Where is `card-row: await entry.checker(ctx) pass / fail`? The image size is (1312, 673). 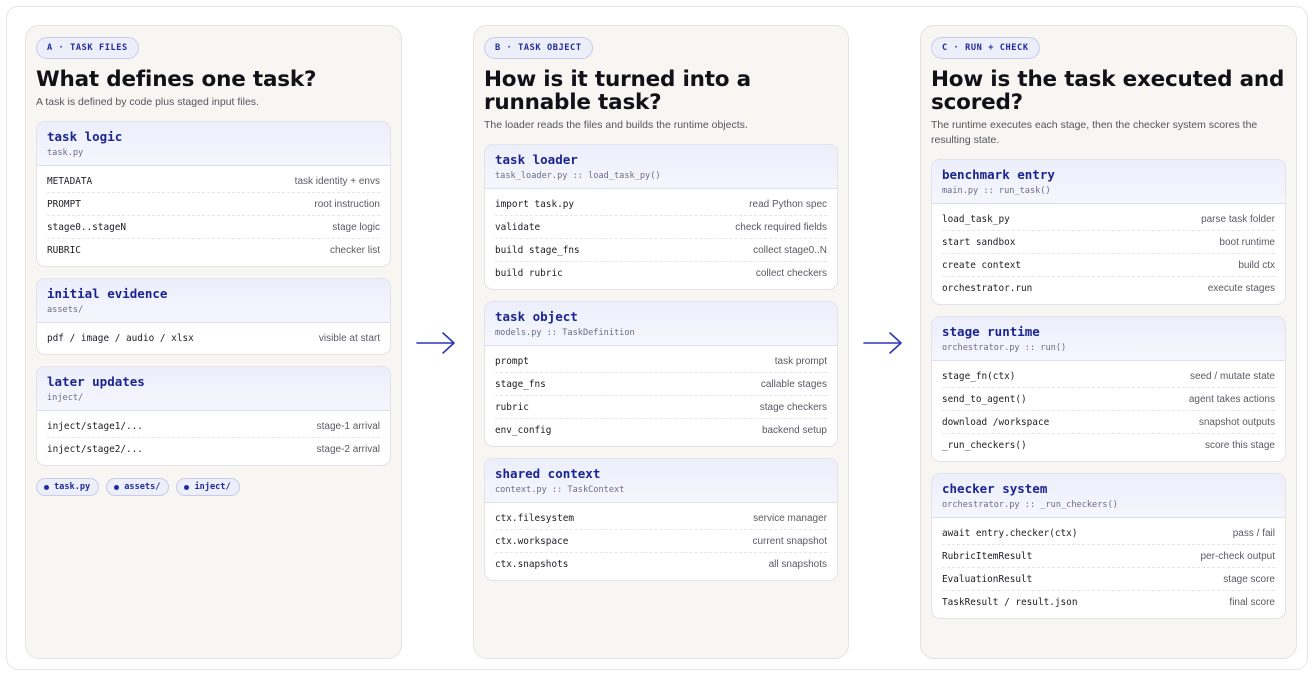 card-row: await entry.checker(ctx) pass / fail is located at coordinates (1108, 533).